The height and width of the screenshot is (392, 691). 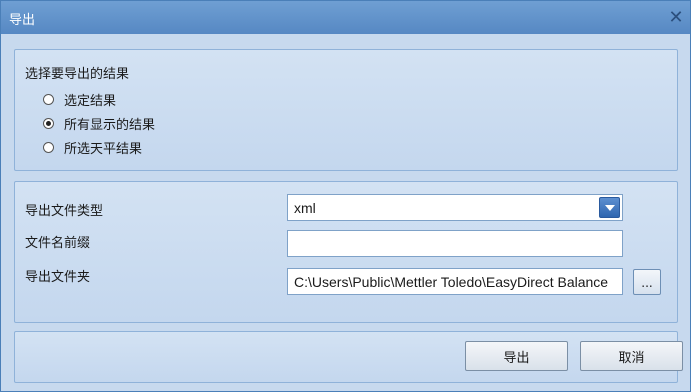 I want to click on radio-label: 所选天平结果, so click(x=103, y=149).